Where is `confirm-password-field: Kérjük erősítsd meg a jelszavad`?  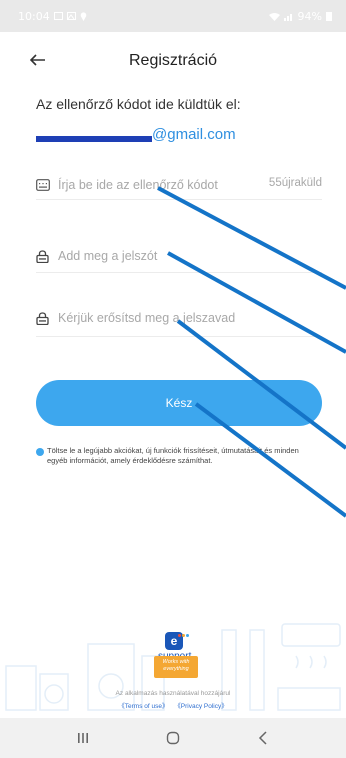
confirm-password-field: Kérjük erősítsd meg a jelszavad is located at coordinates (179, 318).